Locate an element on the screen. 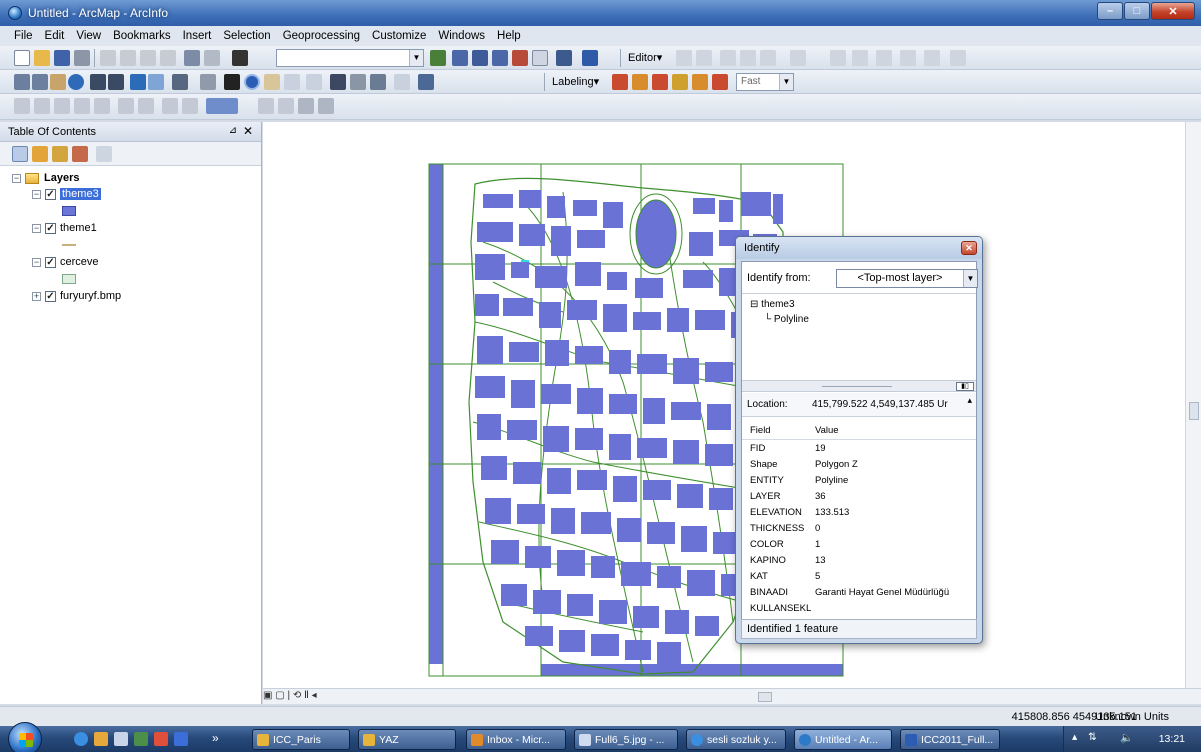 The width and height of the screenshot is (1201, 752). attribute-row: KAT 5 is located at coordinates (859, 576).